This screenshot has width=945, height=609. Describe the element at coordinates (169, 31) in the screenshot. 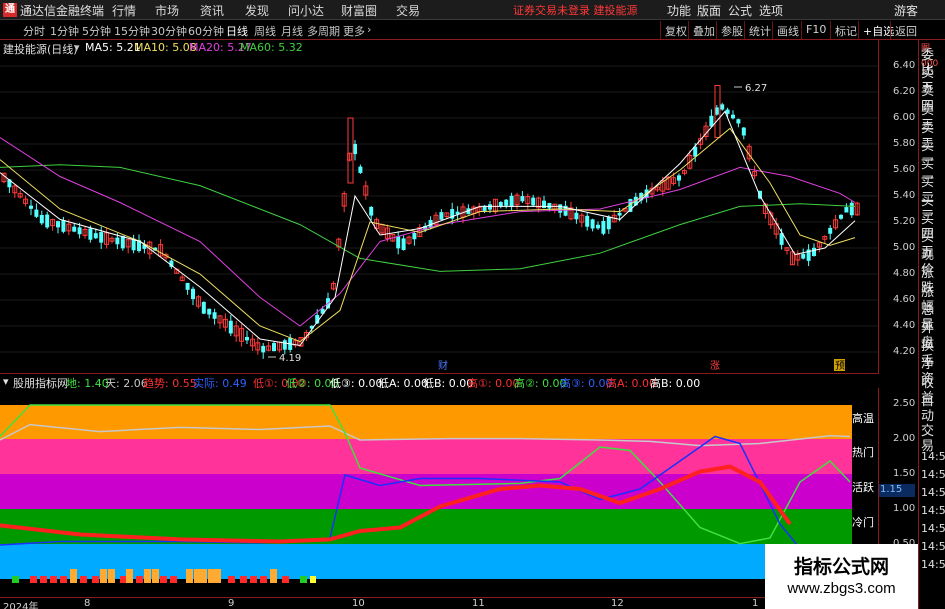

I see `period-30min: 30分钟` at that location.